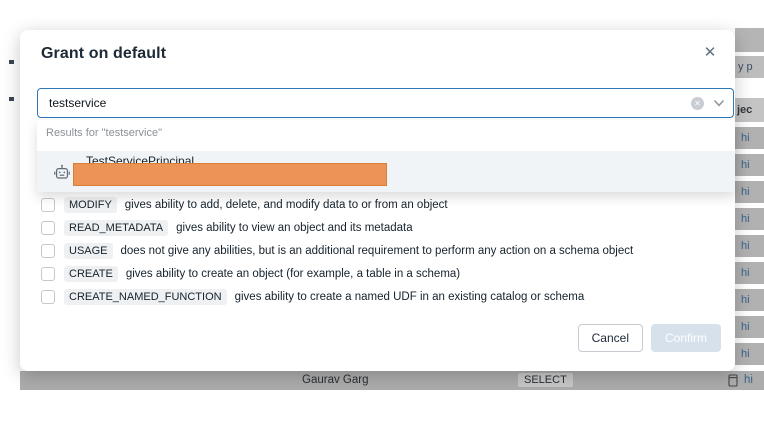 The image size is (764, 438). I want to click on privilege-name: MODIFY, so click(90, 204).